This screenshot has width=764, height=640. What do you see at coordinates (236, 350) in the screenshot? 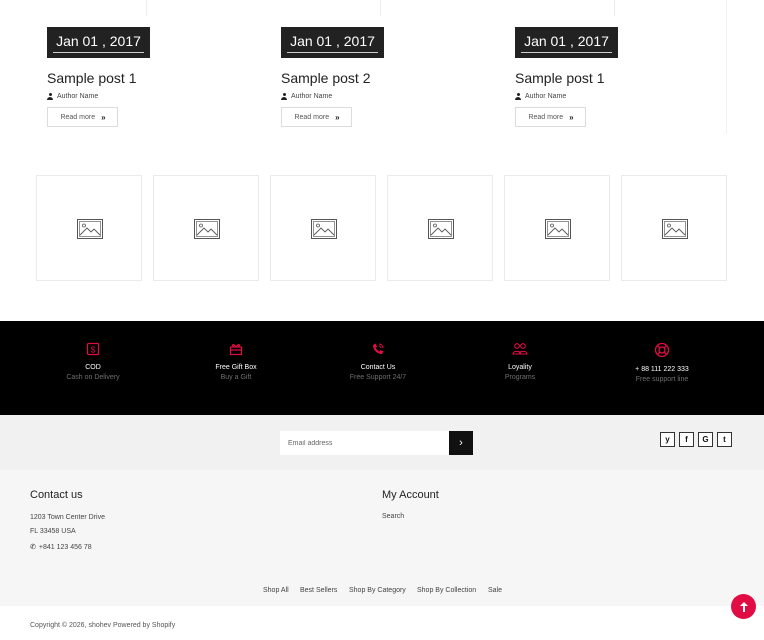
I see `gift-box-icon` at bounding box center [236, 350].